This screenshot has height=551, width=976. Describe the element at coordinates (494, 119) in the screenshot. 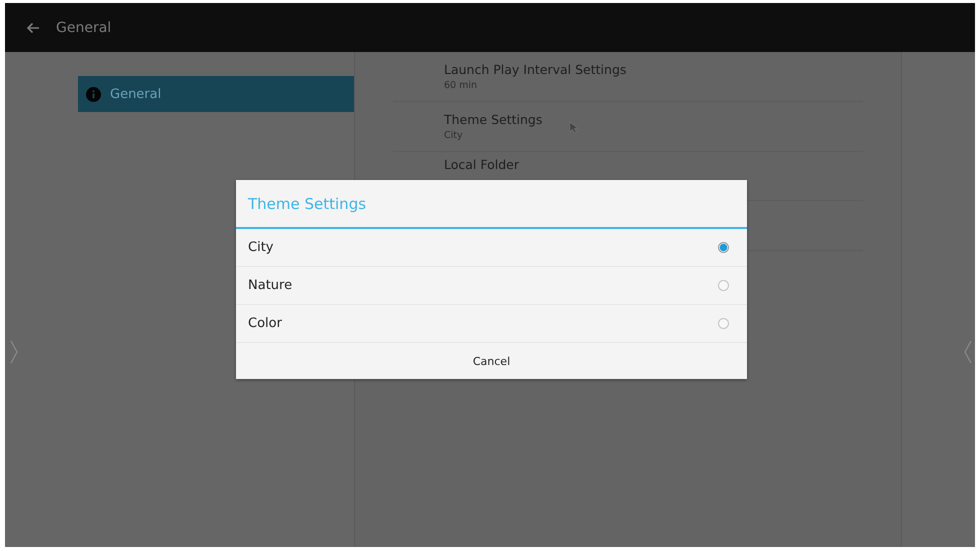

I see `setting-title: Theme Settings` at that location.